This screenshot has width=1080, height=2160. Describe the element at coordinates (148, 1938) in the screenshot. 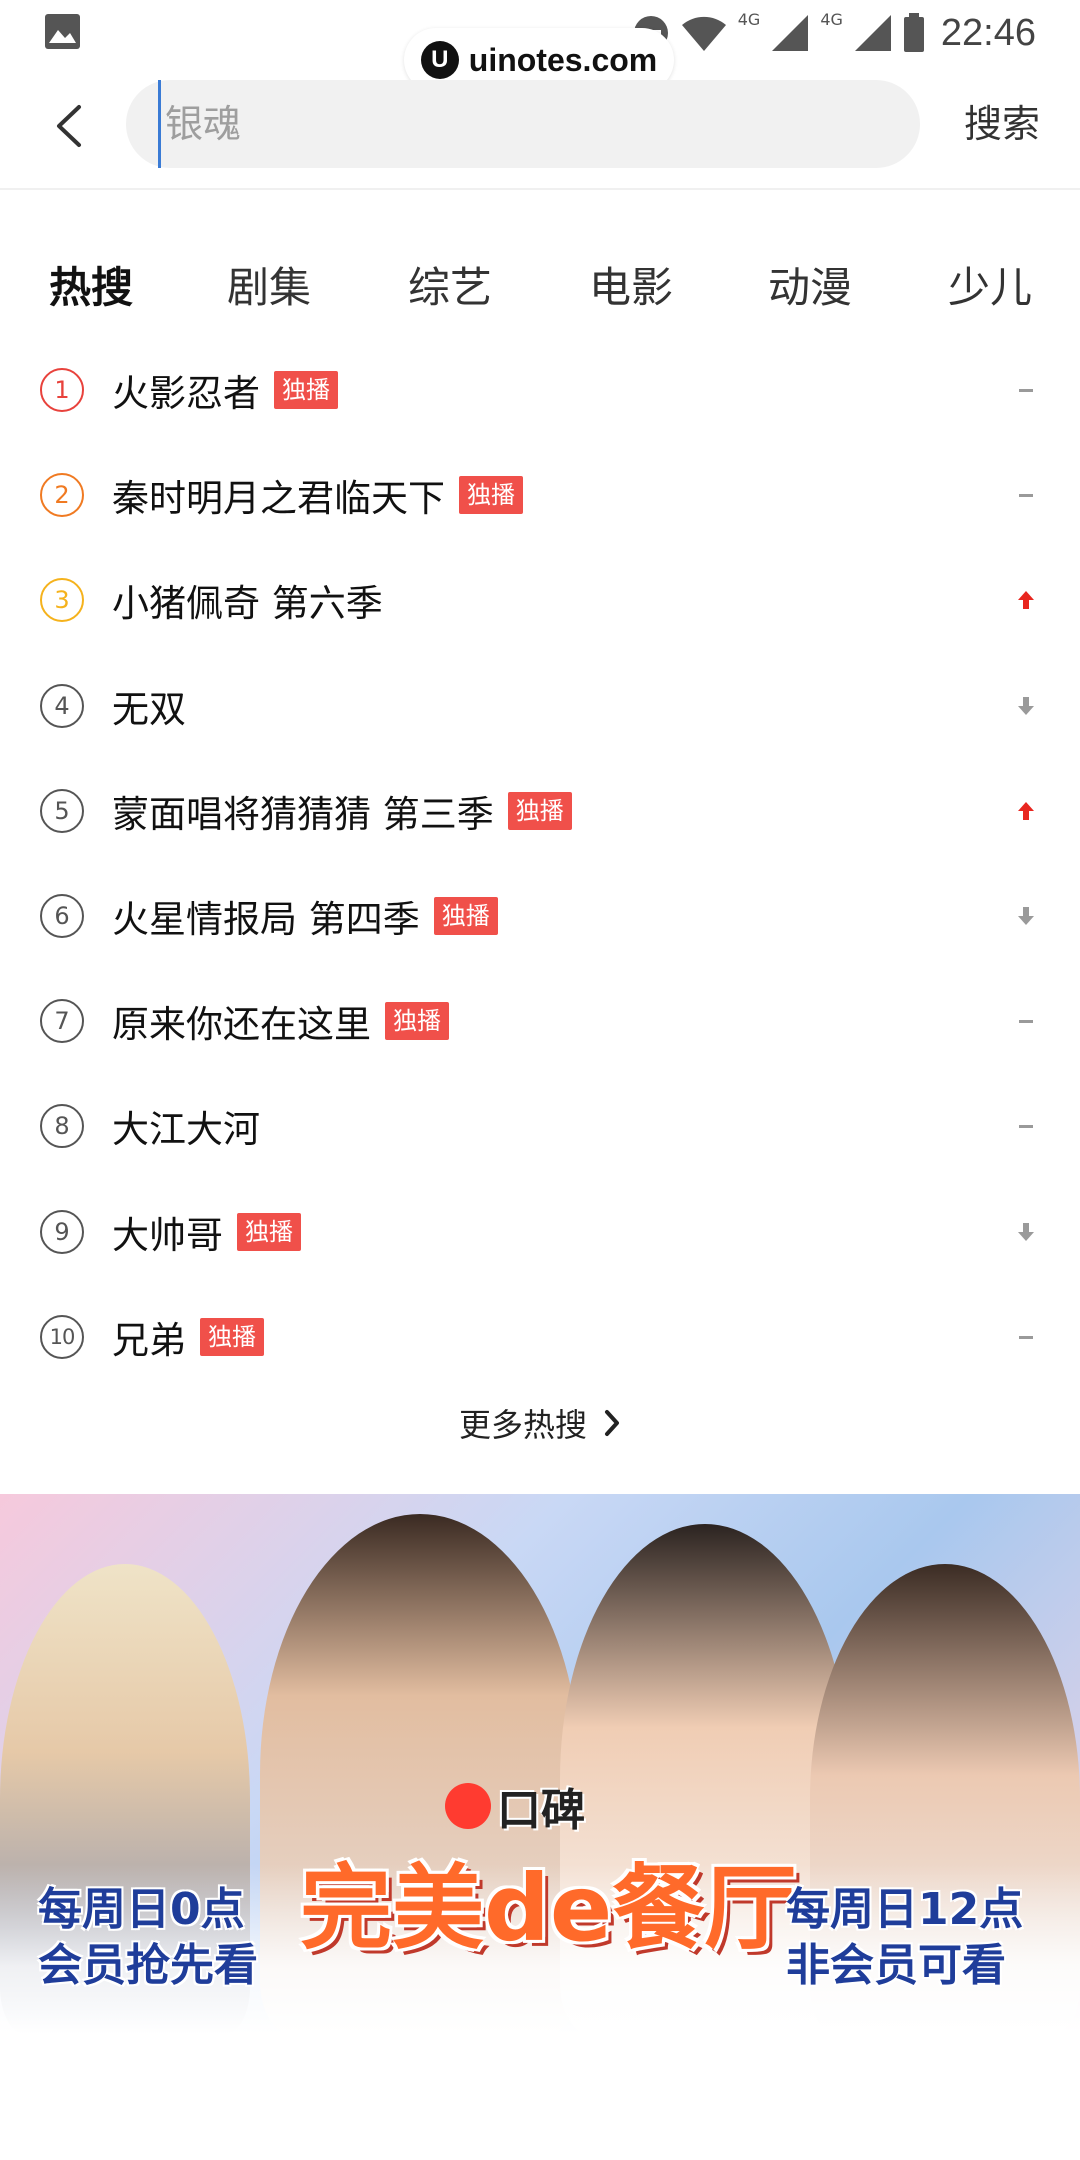

I see `banner-left-caption: 每周日0点 会员抢先看` at that location.